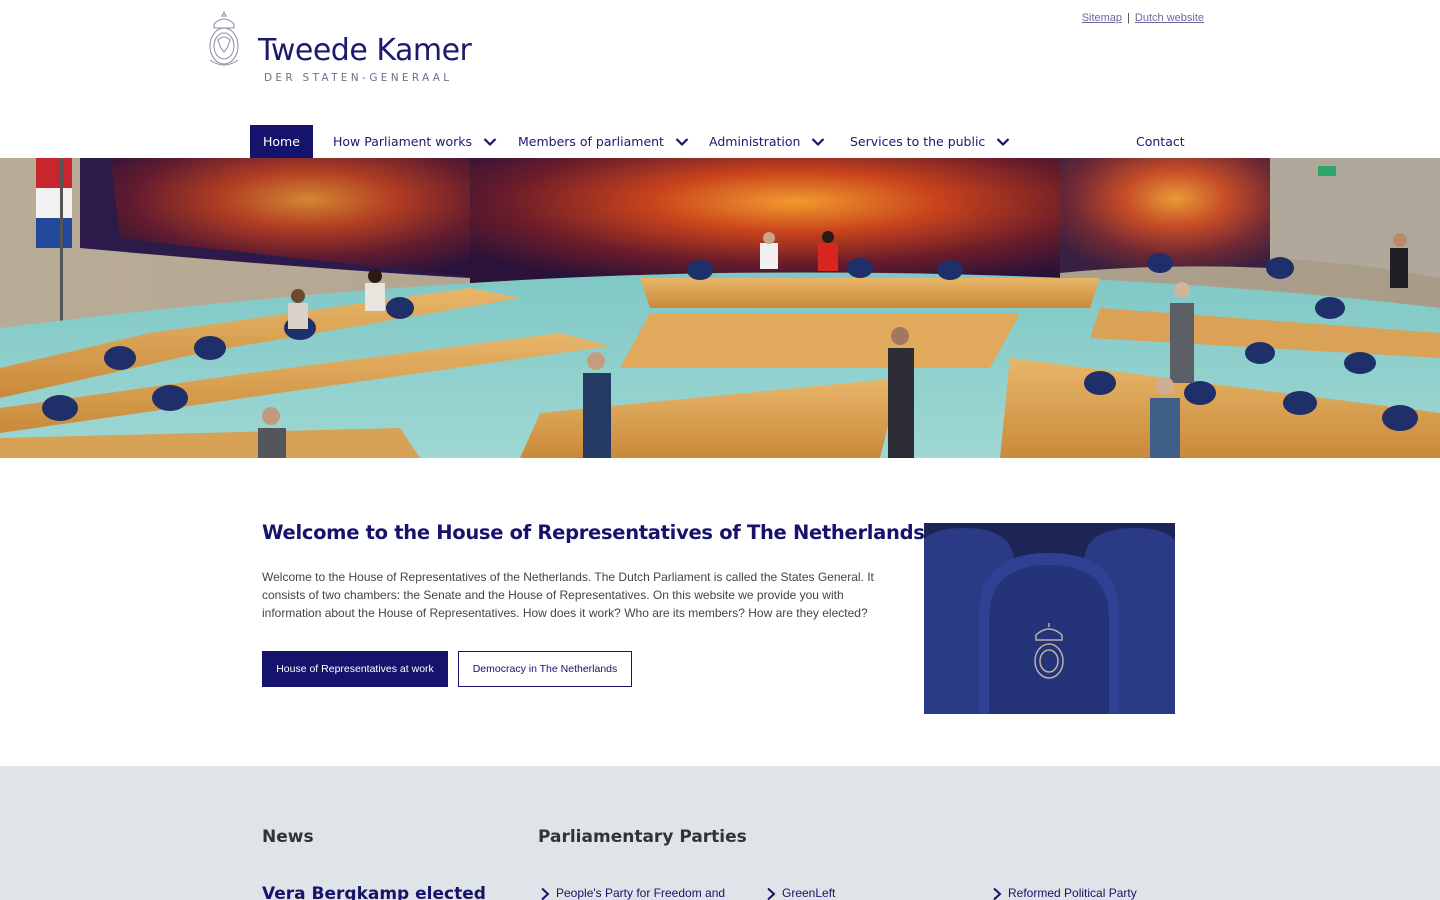 The width and height of the screenshot is (1440, 900). What do you see at coordinates (355, 669) in the screenshot?
I see `house-at-work-button: House of Representatives at work` at bounding box center [355, 669].